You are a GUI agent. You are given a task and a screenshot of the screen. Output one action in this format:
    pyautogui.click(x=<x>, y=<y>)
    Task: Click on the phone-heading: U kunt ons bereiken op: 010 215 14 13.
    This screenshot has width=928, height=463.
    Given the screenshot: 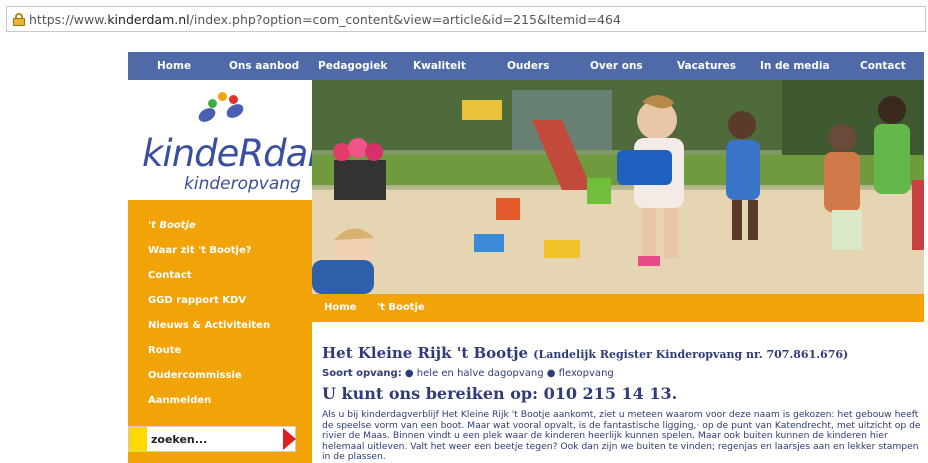 What is the action you would take?
    pyautogui.click(x=500, y=393)
    